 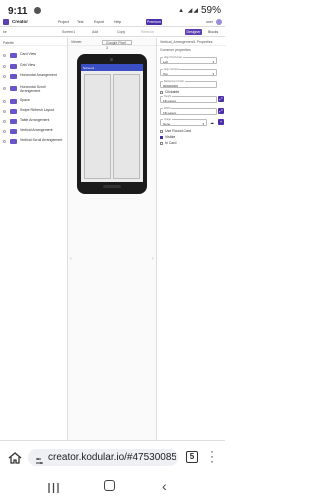 What do you see at coordinates (166, 62) in the screenshot?
I see `field-value: Left` at bounding box center [166, 62].